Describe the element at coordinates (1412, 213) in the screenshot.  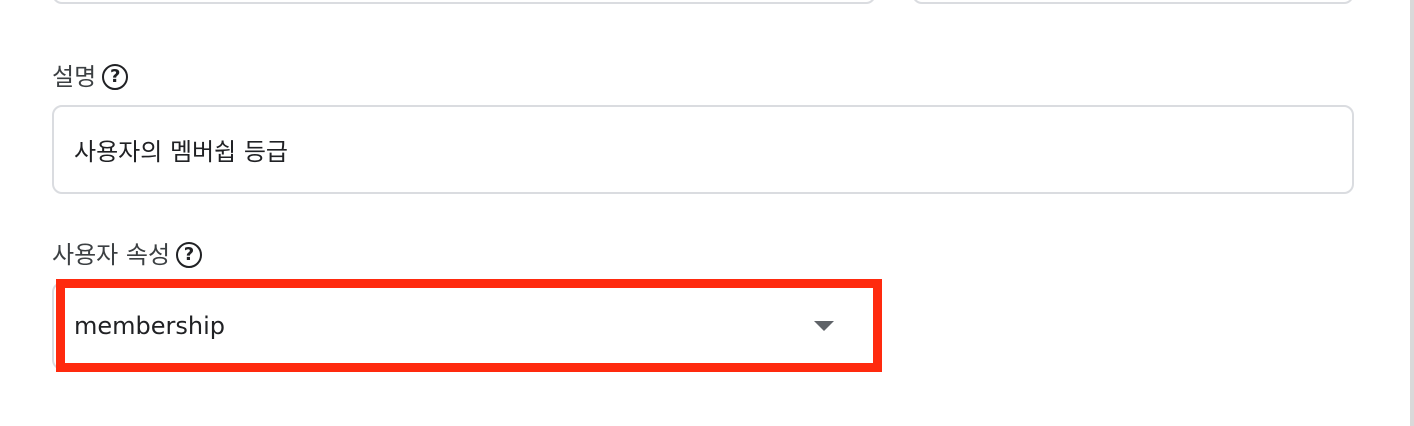
I see `vertical-scrollbar` at that location.